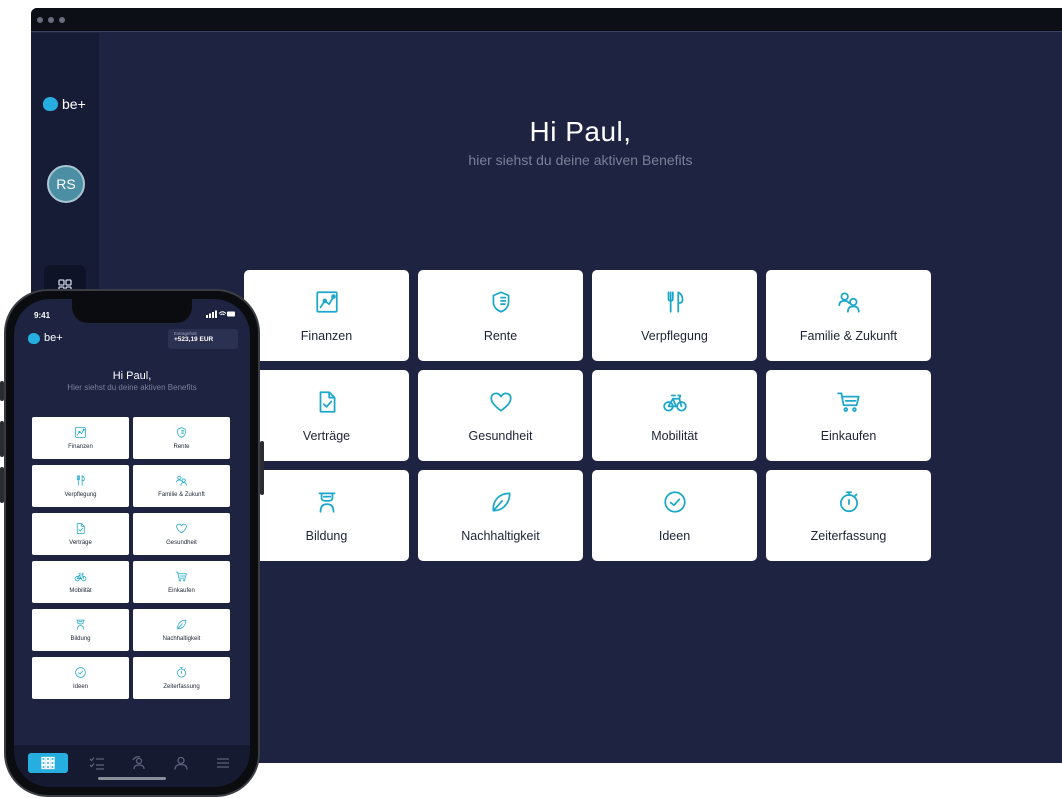  What do you see at coordinates (580, 131) in the screenshot?
I see `page-title: Hi Paul,` at bounding box center [580, 131].